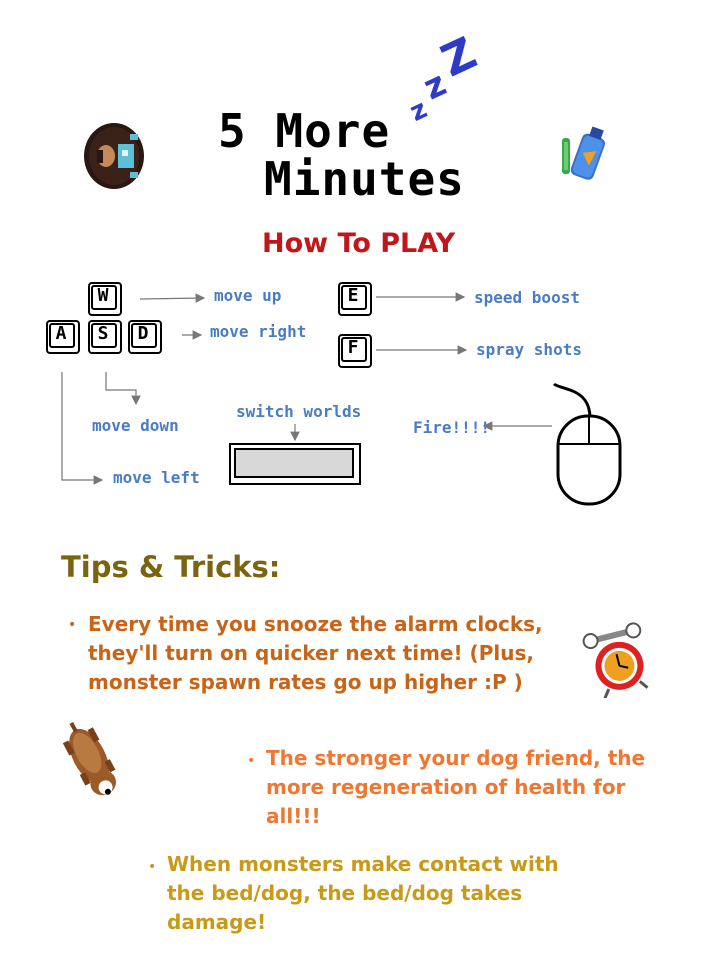 The height and width of the screenshot is (960, 720). What do you see at coordinates (299, 411) in the screenshot?
I see `label-switch-worlds: switch worlds` at bounding box center [299, 411].